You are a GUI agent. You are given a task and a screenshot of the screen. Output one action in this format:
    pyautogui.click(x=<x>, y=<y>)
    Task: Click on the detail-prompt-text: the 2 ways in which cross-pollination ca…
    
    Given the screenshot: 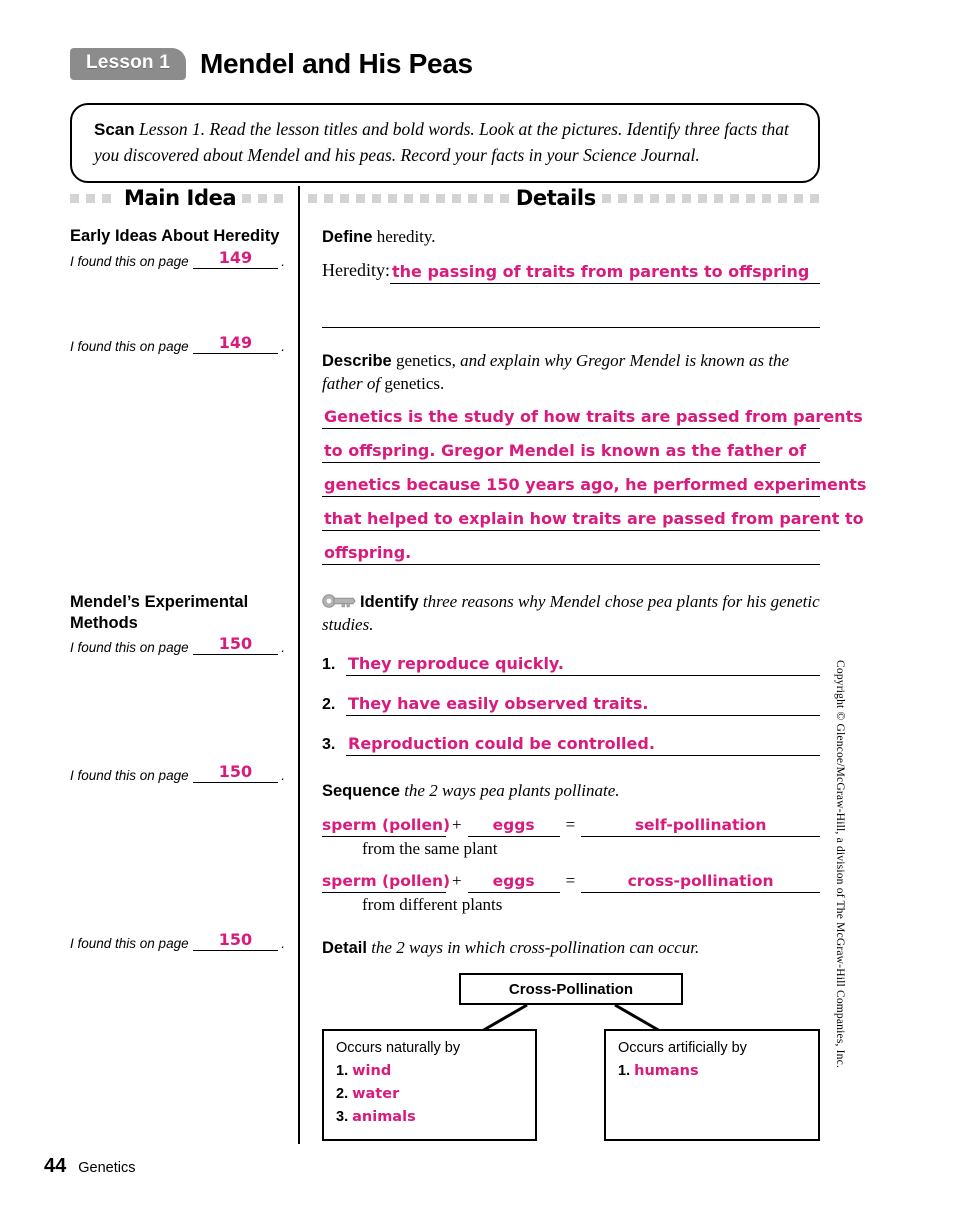 What is the action you would take?
    pyautogui.click(x=533, y=947)
    